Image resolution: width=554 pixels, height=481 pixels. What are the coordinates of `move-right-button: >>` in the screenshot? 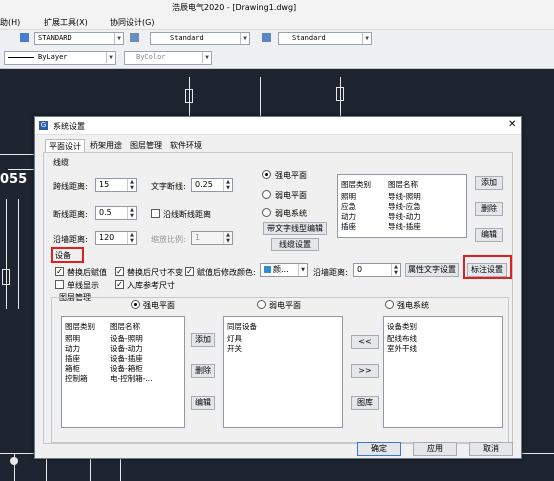 It's located at (365, 371).